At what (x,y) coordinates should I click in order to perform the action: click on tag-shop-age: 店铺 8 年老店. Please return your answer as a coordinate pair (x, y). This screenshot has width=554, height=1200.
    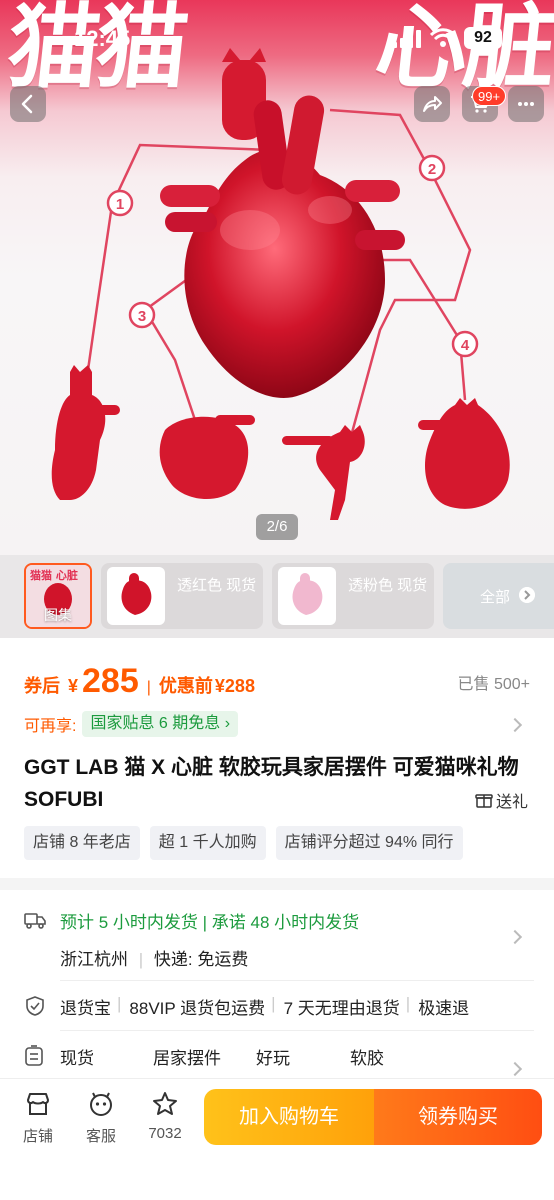
    Looking at the image, I should click on (82, 843).